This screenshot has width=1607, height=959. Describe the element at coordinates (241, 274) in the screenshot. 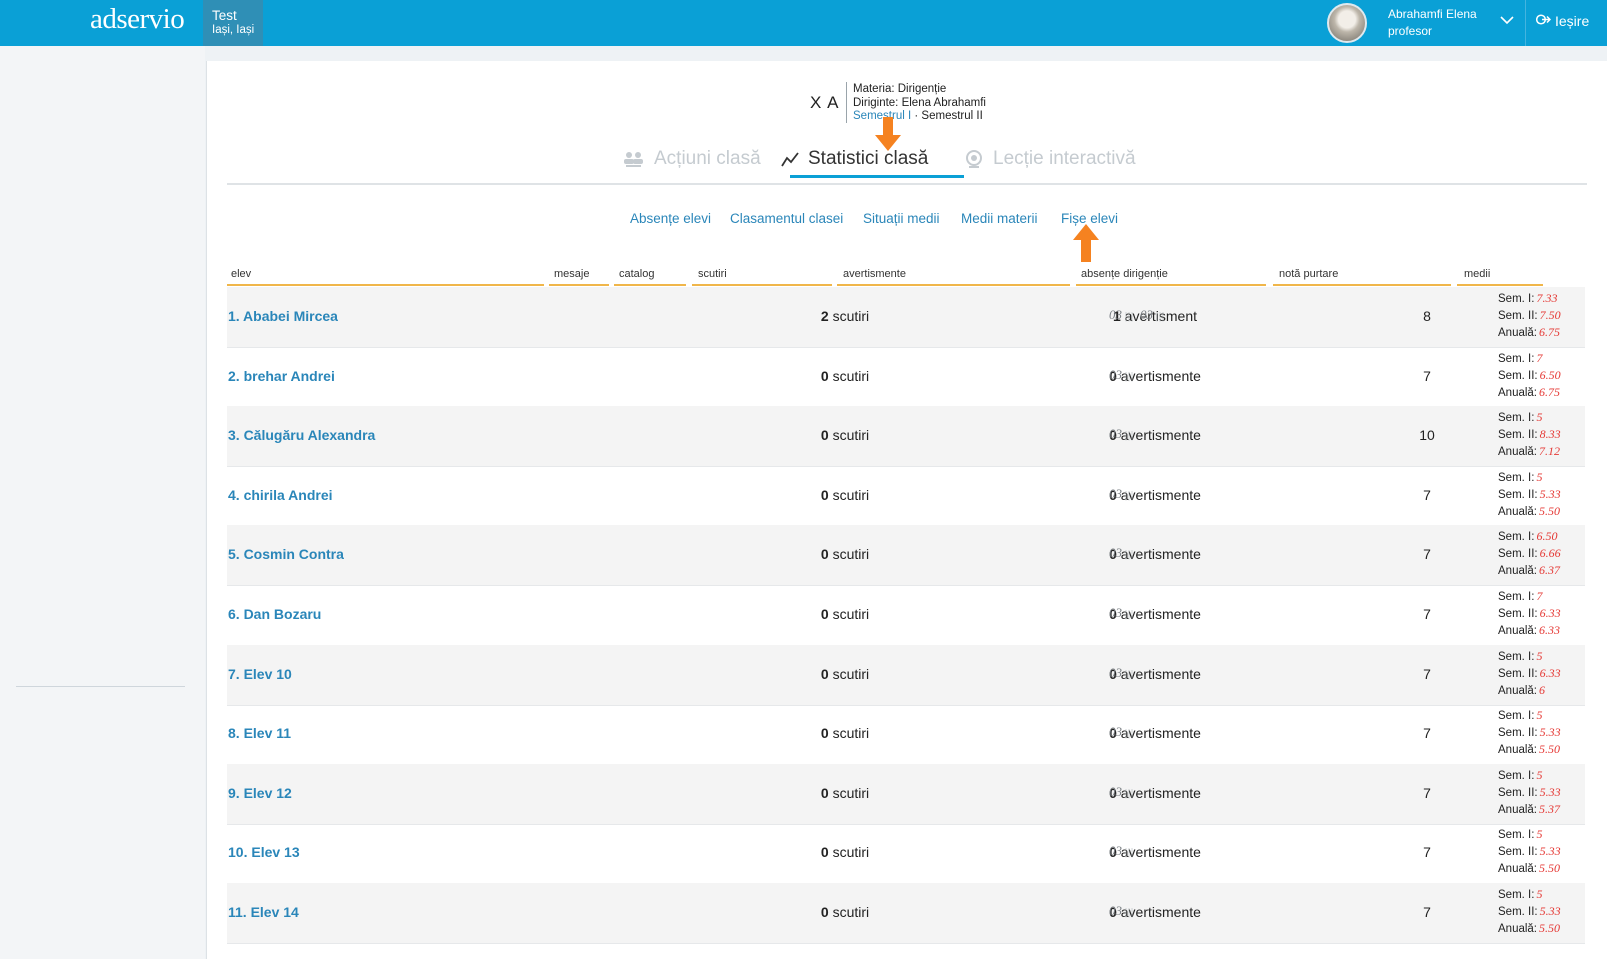

I see `col-header-elev: elev` at that location.